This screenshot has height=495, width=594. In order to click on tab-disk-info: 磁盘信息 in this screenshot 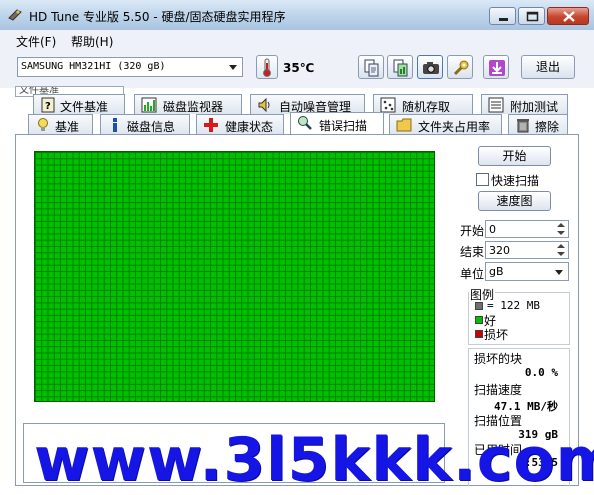, I will do `click(145, 124)`.